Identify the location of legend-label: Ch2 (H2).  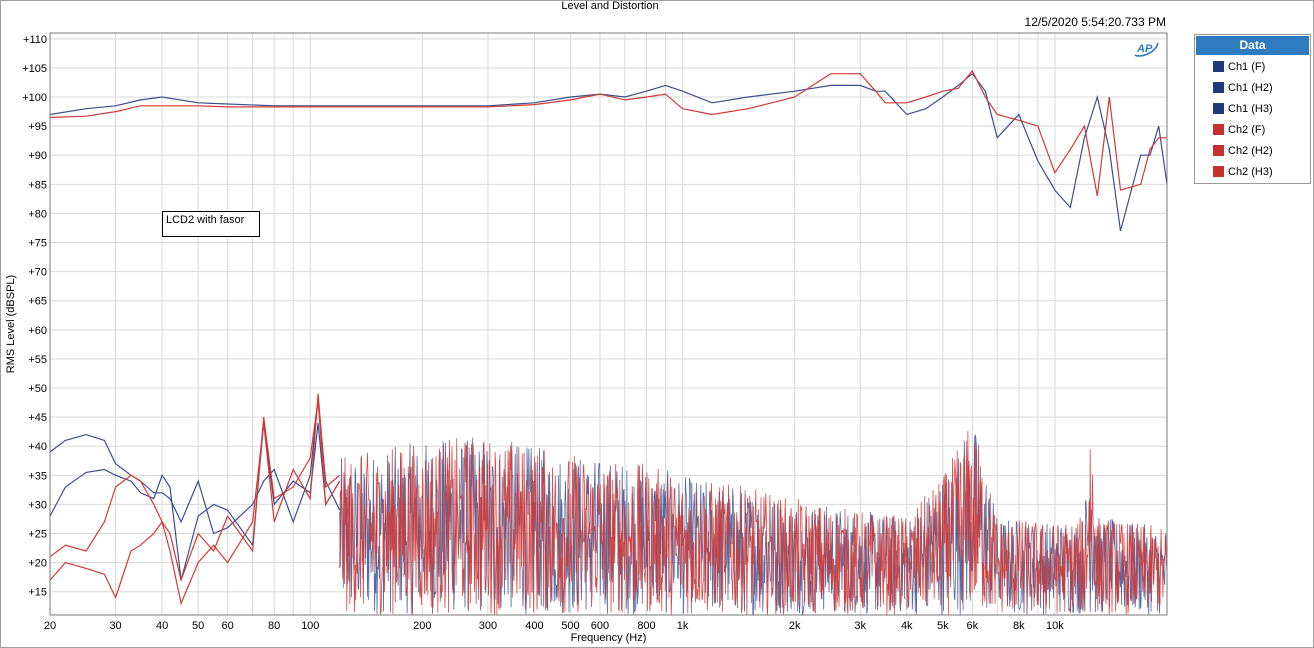
(1250, 150).